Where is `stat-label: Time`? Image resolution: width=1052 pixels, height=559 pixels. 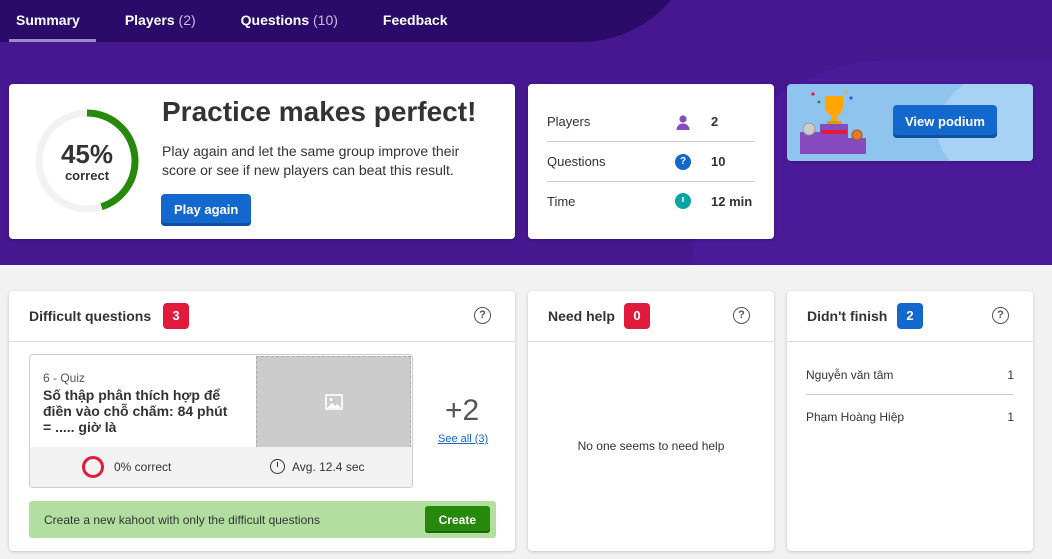
stat-label: Time is located at coordinates (561, 201).